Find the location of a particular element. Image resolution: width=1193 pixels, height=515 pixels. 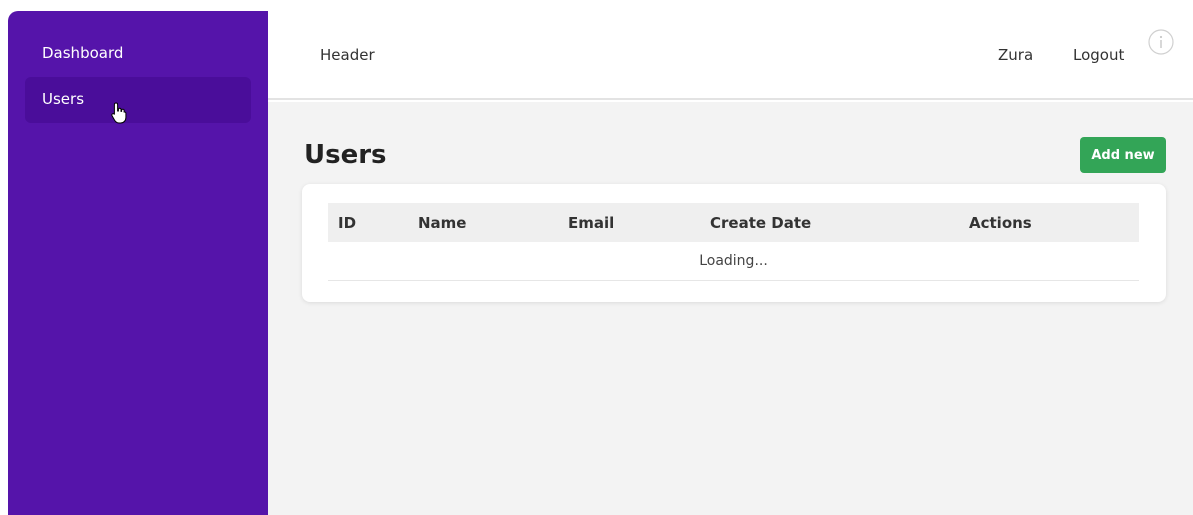

logout-link: Logout is located at coordinates (1098, 55).